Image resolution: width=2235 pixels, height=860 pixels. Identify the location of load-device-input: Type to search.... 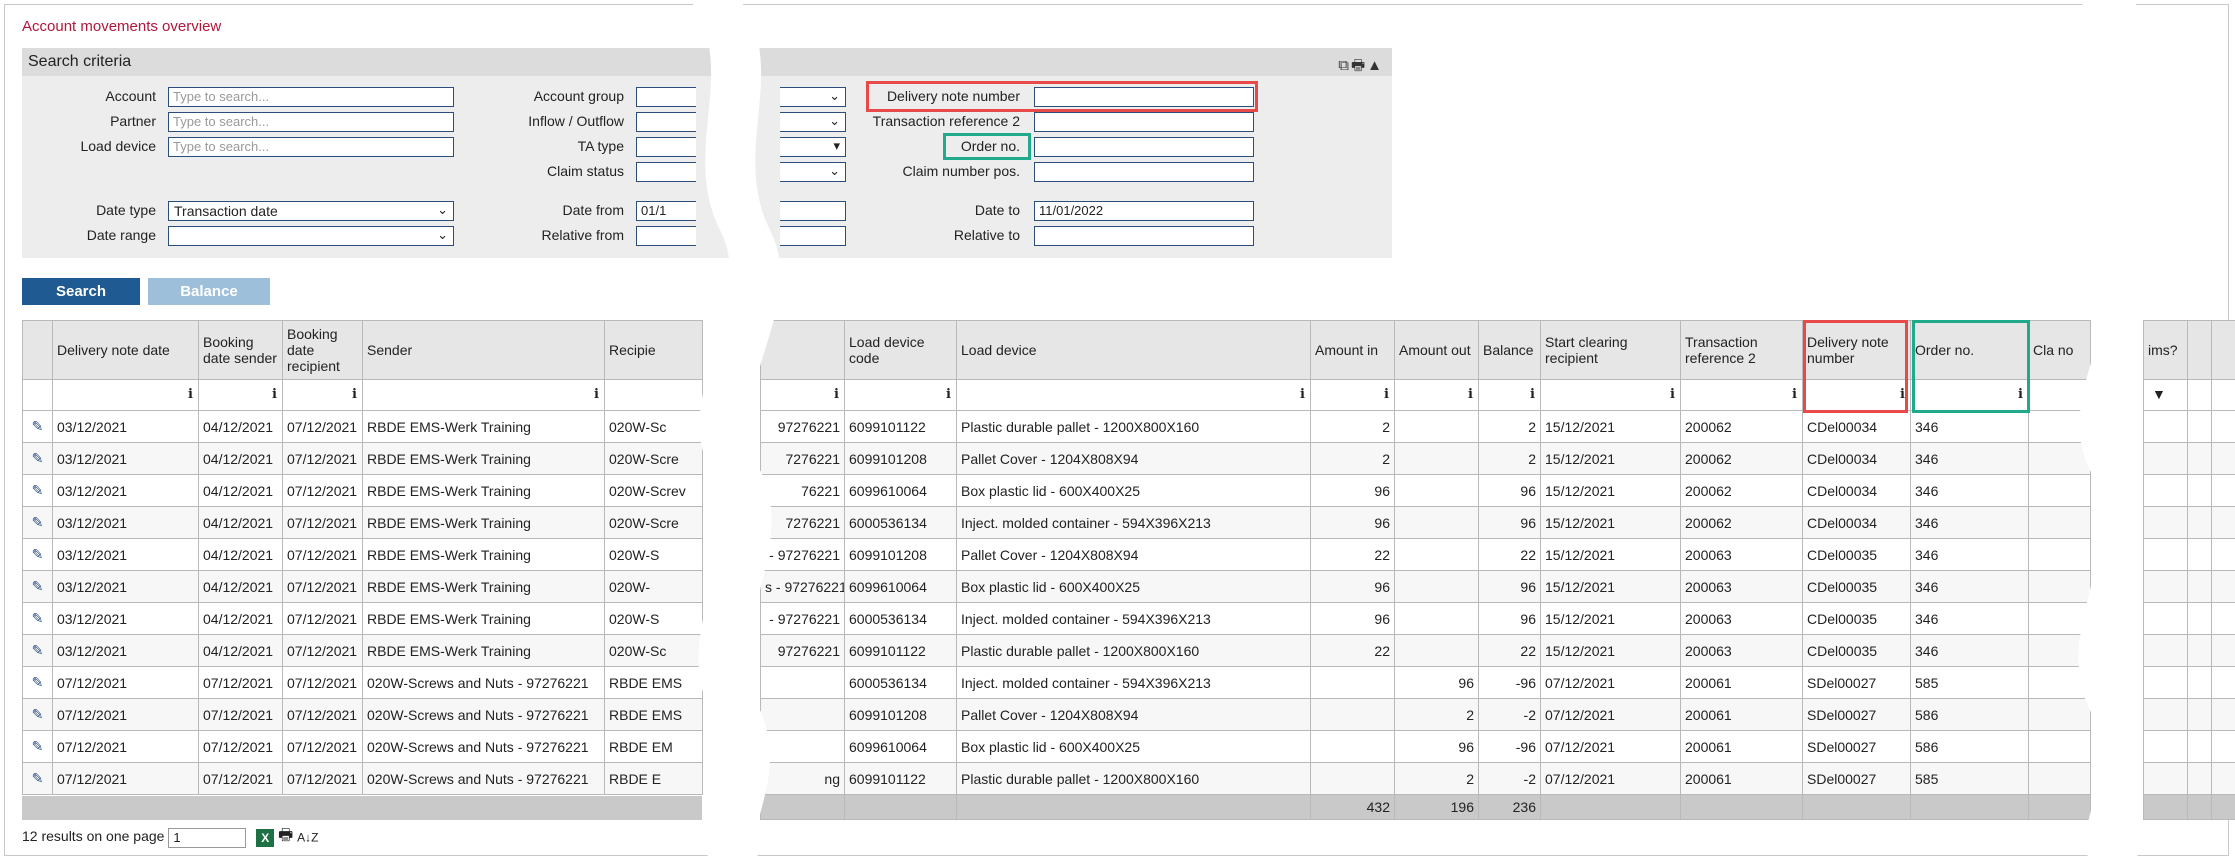
(311, 147).